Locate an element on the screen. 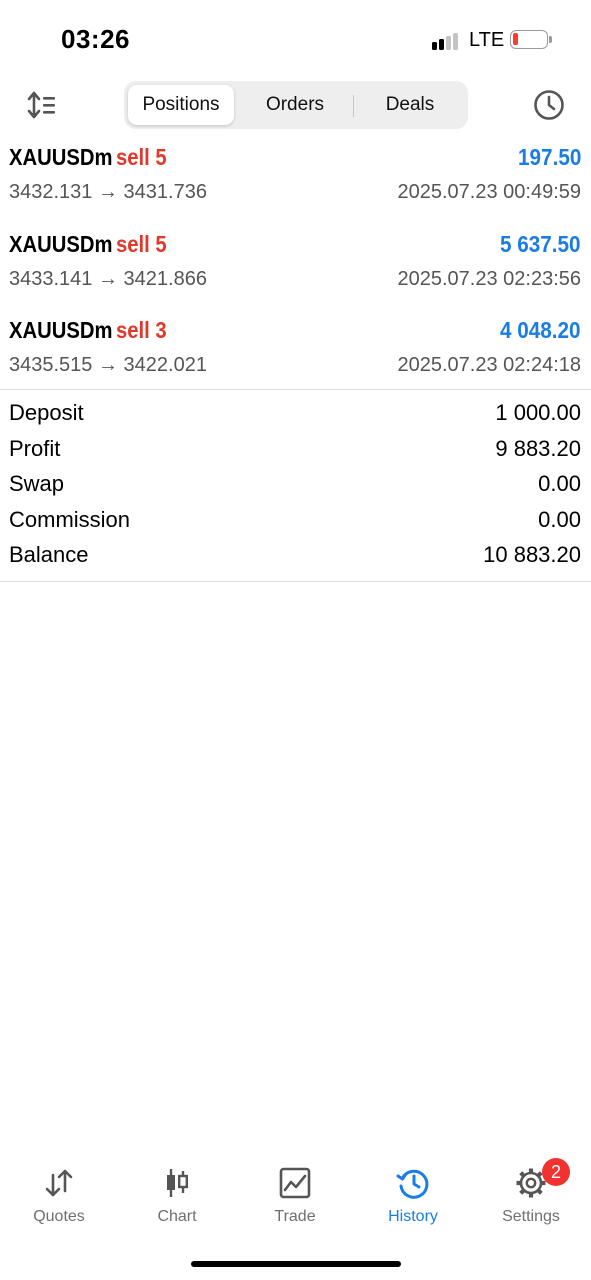 The width and height of the screenshot is (591, 1280). summary-row-deposit: Deposit 1 000.00 is located at coordinates (295, 416).